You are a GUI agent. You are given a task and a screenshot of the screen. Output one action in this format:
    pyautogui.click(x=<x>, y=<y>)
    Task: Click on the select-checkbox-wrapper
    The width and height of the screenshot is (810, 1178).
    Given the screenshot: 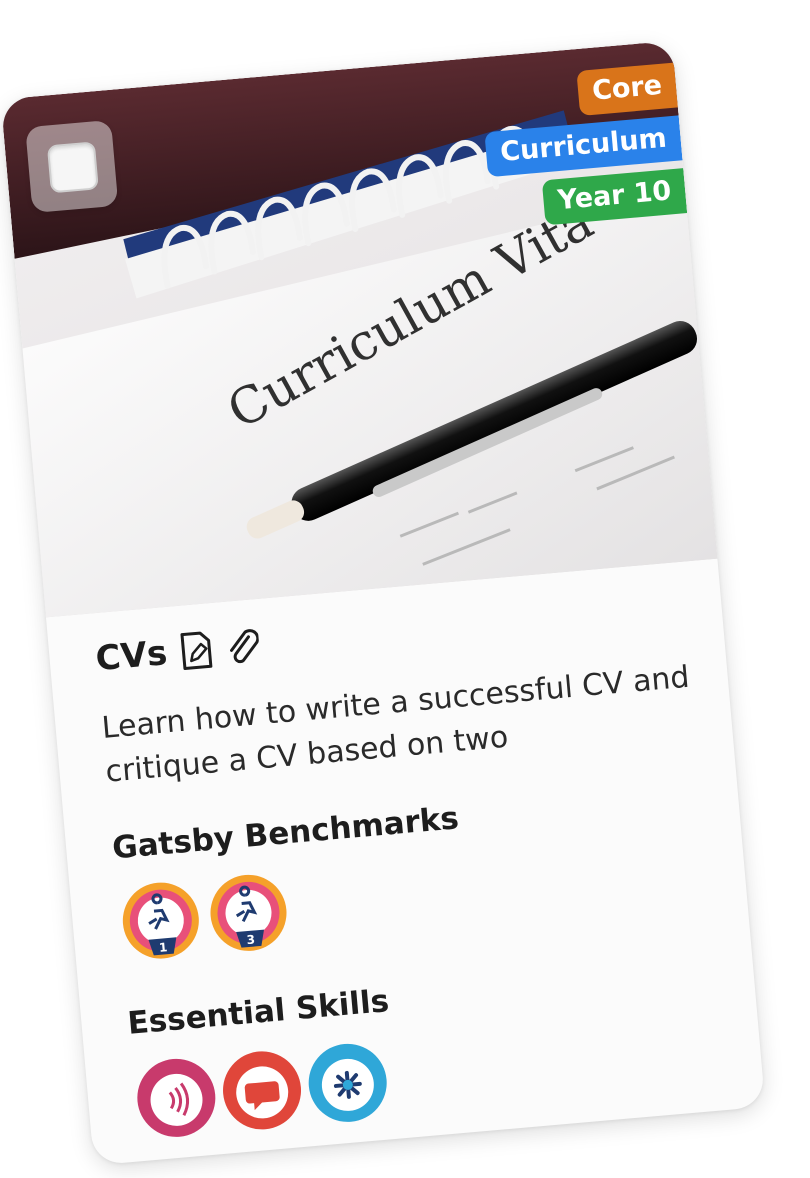 What is the action you would take?
    pyautogui.click(x=72, y=166)
    